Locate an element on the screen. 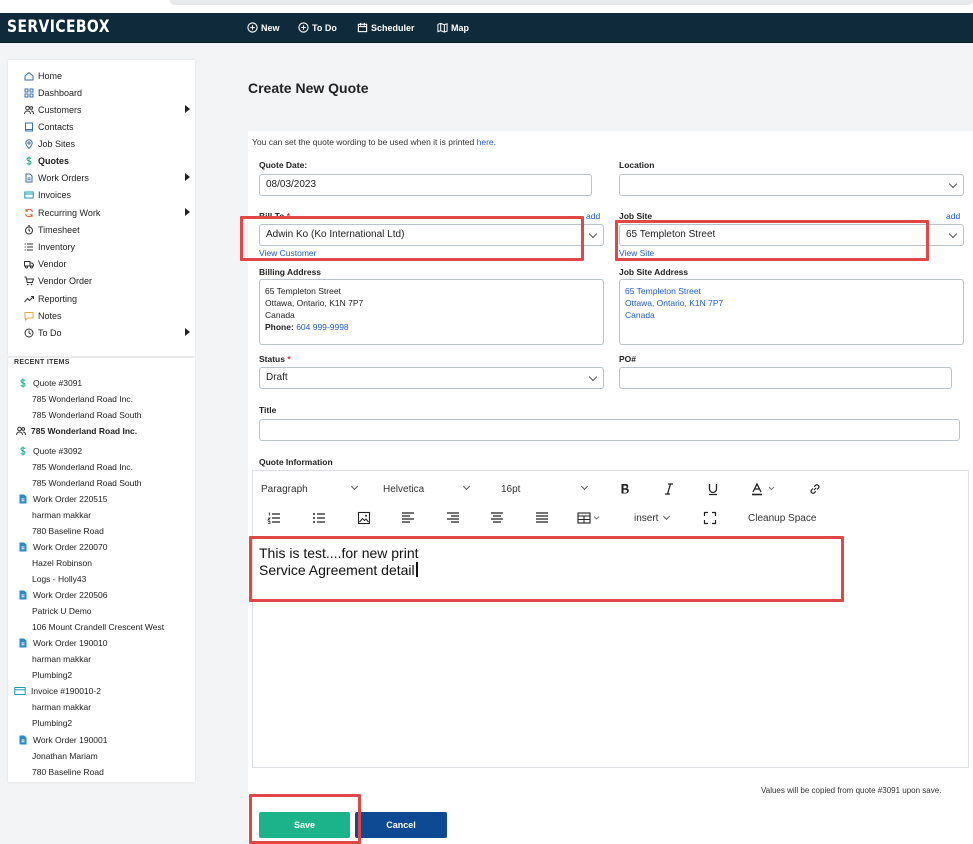 This screenshot has height=844, width=973. job-site-address-line3: Canada is located at coordinates (791, 315).